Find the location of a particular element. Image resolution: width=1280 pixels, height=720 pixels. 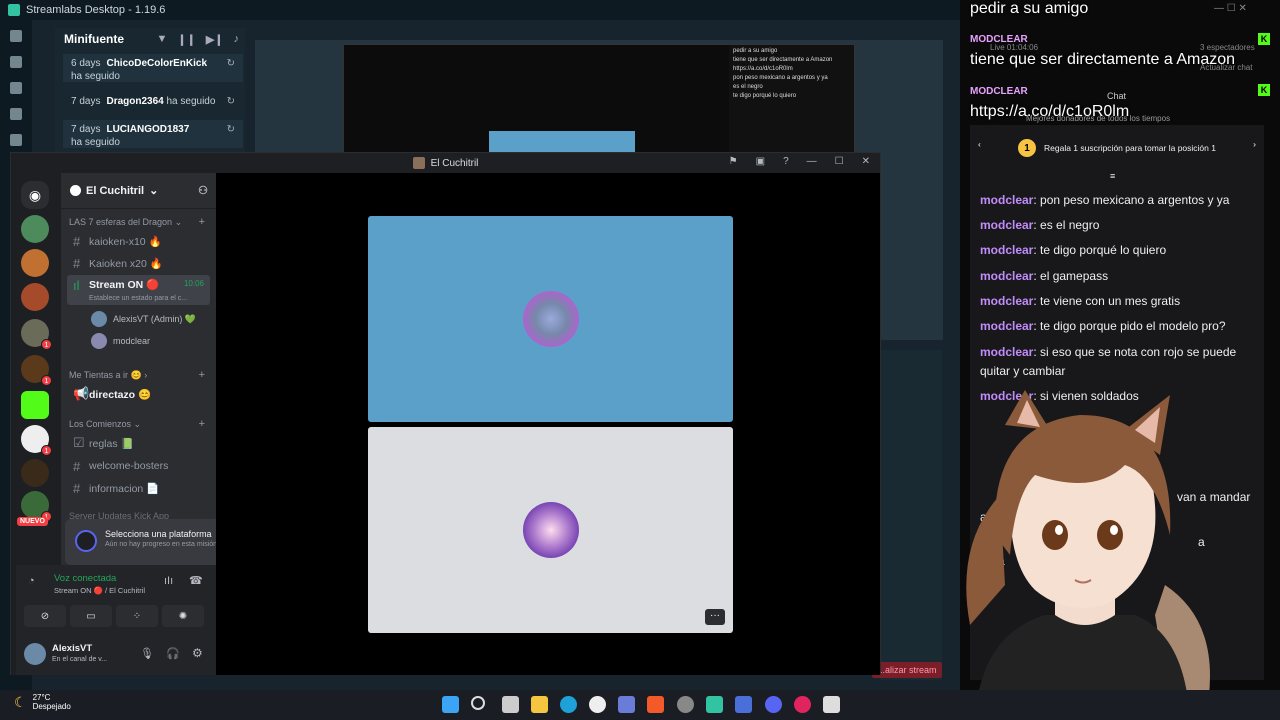

platform-icon is located at coordinates (86, 541).